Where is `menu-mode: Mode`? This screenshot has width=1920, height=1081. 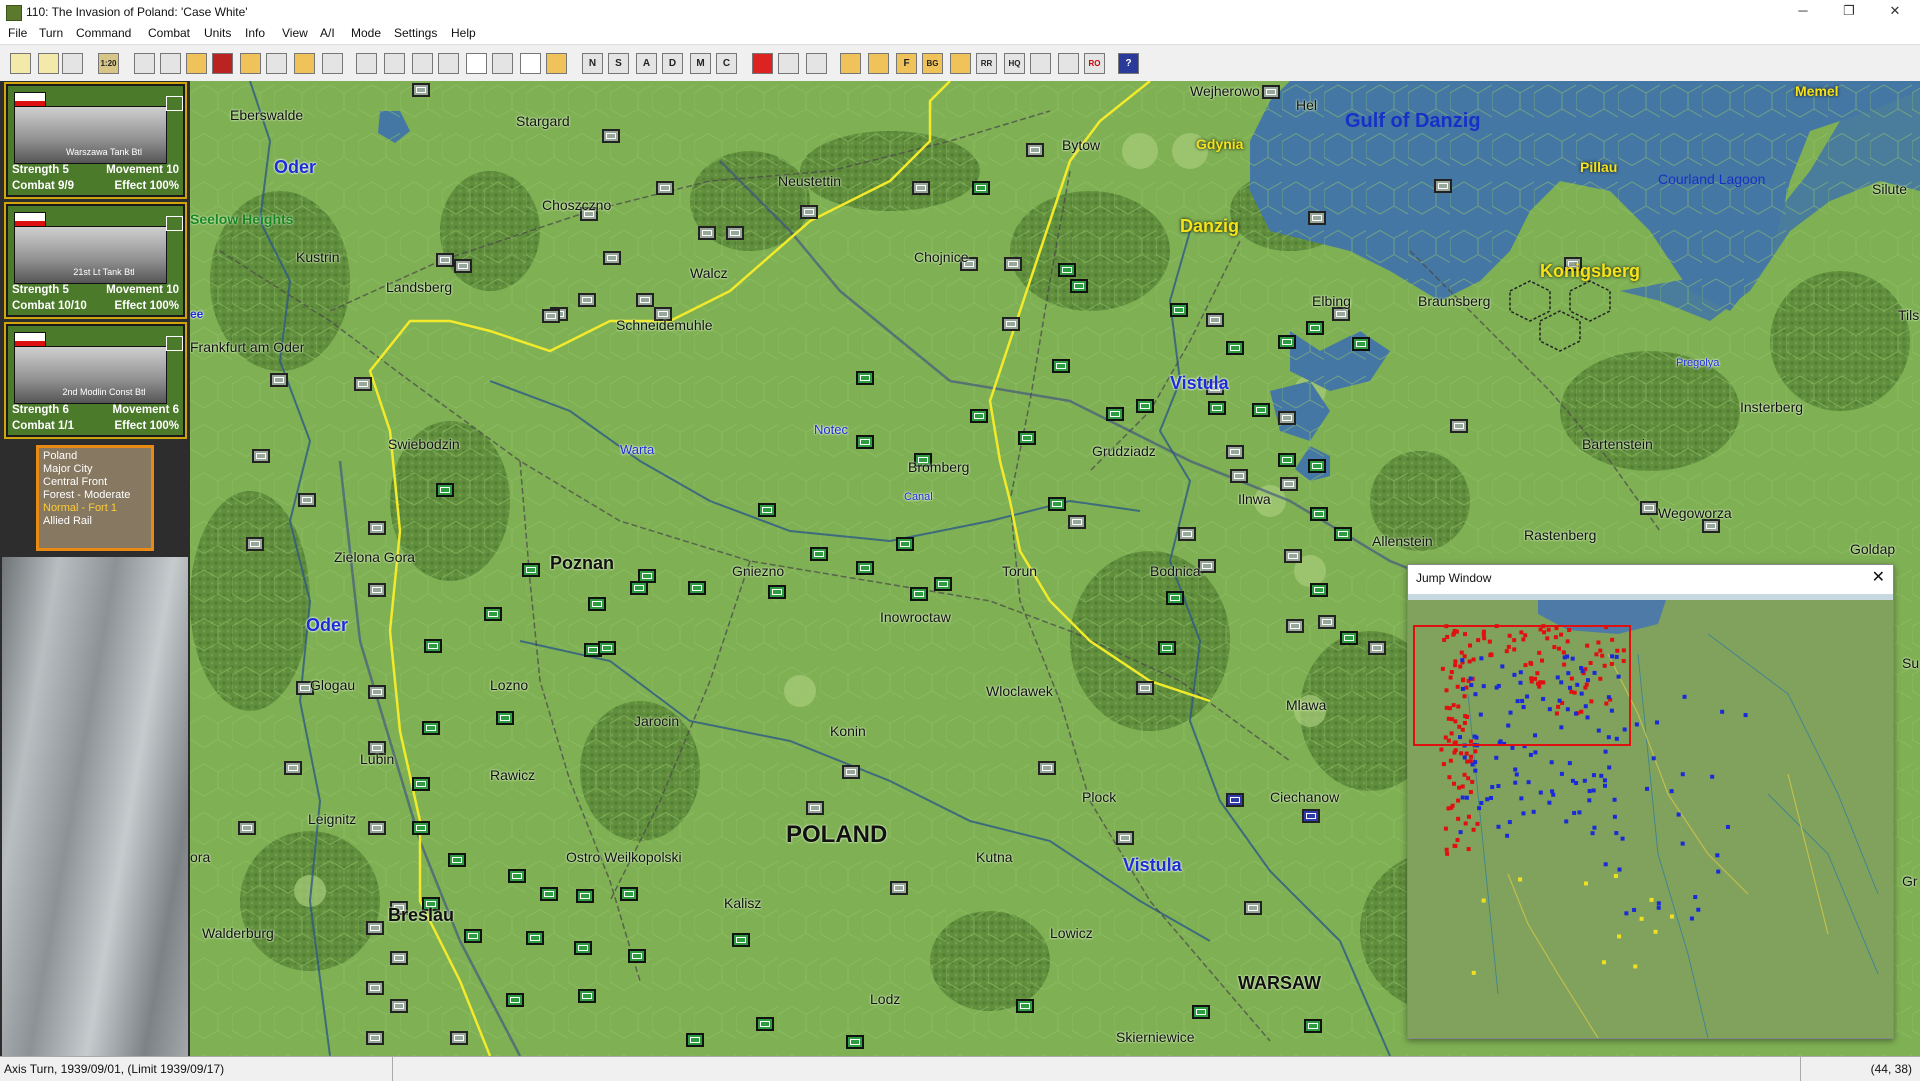 menu-mode: Mode is located at coordinates (366, 33).